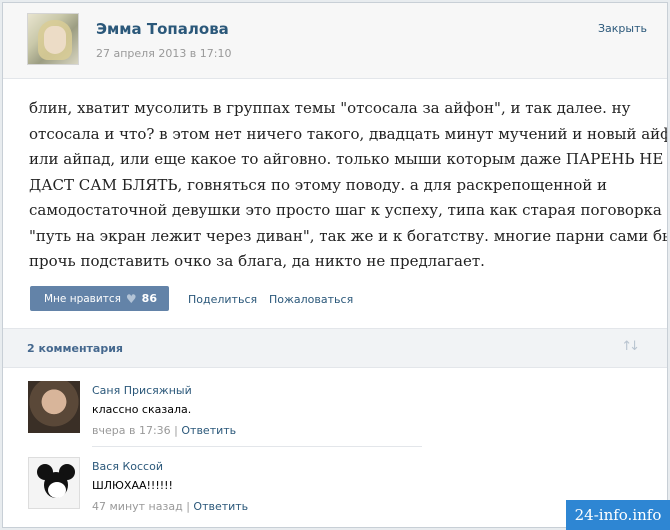  What do you see at coordinates (630, 346) in the screenshot?
I see `sort-arrows-icon: ↑↓` at bounding box center [630, 346].